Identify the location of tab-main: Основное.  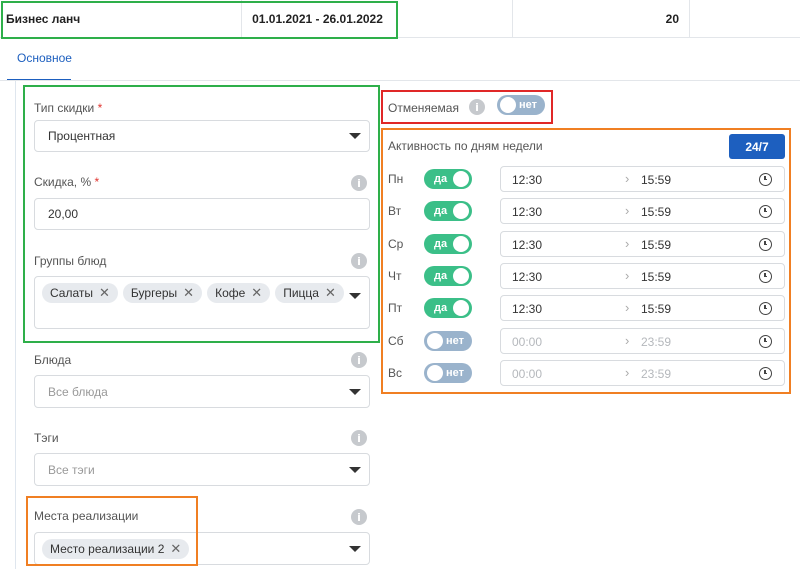
(44, 58).